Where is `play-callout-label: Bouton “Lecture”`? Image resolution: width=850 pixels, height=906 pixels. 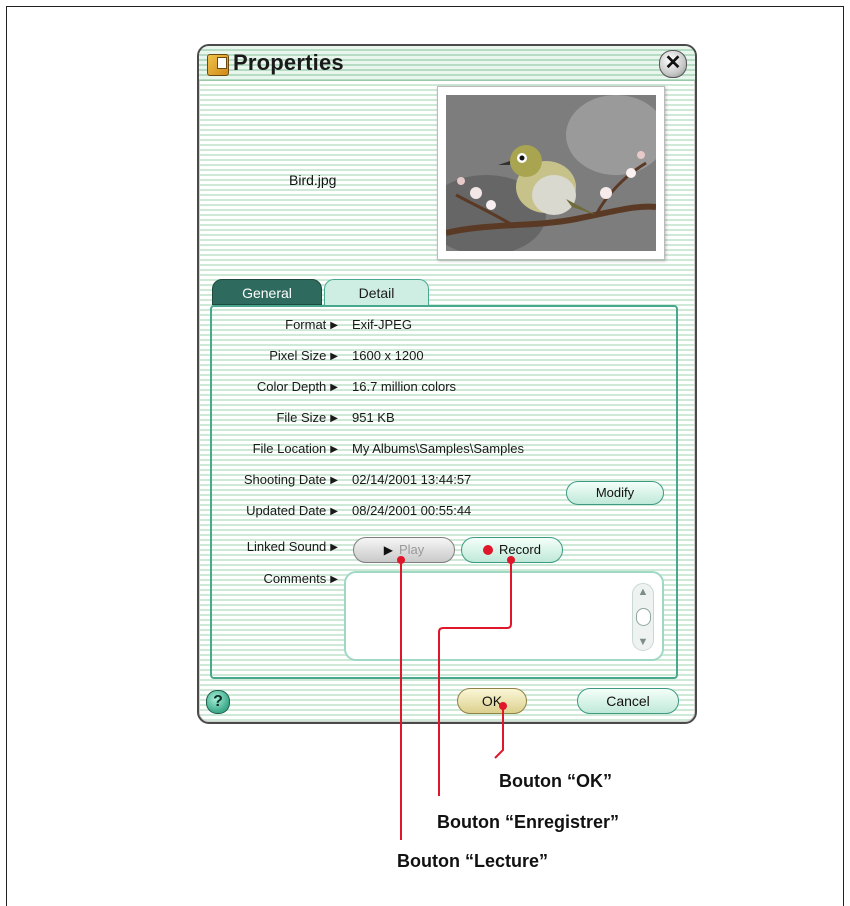 play-callout-label: Bouton “Lecture” is located at coordinates (472, 861).